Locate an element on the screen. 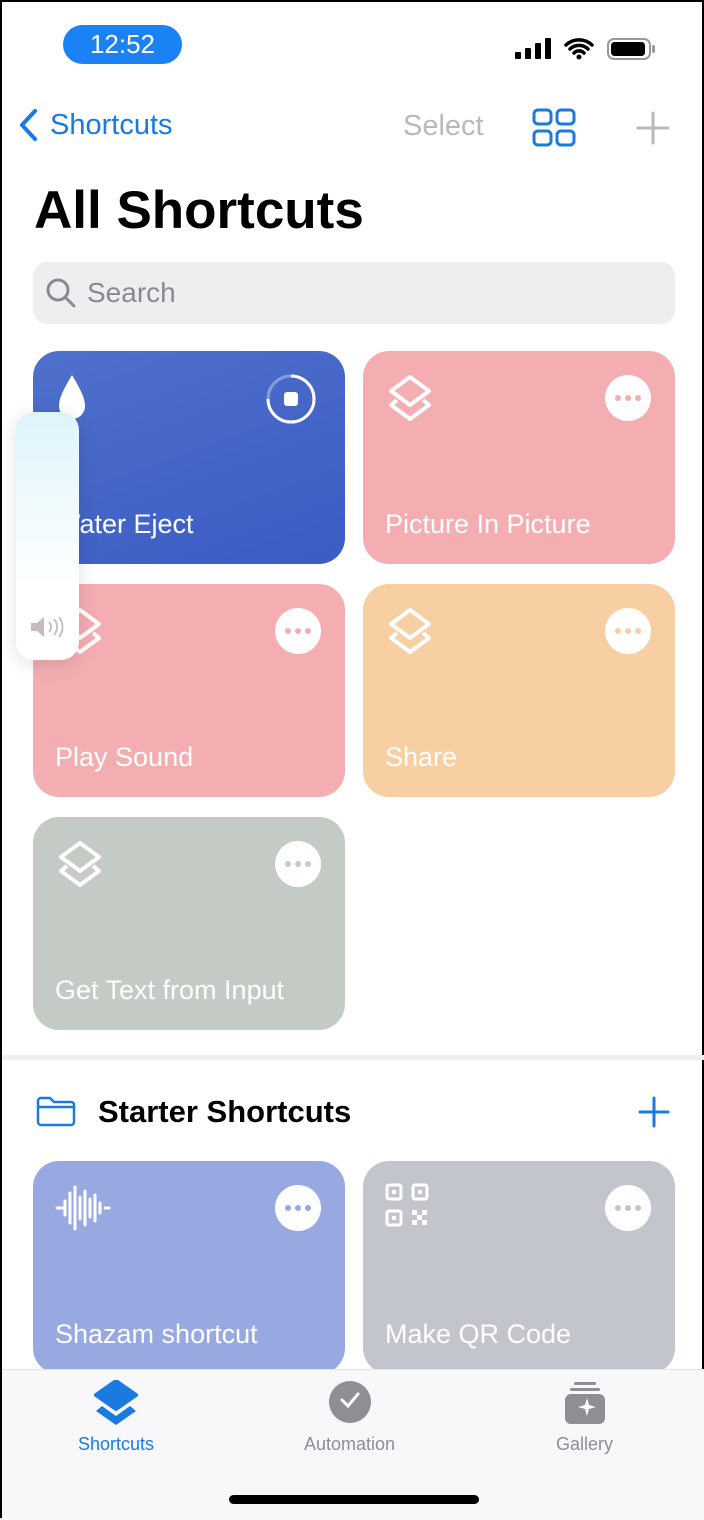 The width and height of the screenshot is (704, 1520). shortcut-card-make-qr-code: Make QR Code is located at coordinates (519, 1267).